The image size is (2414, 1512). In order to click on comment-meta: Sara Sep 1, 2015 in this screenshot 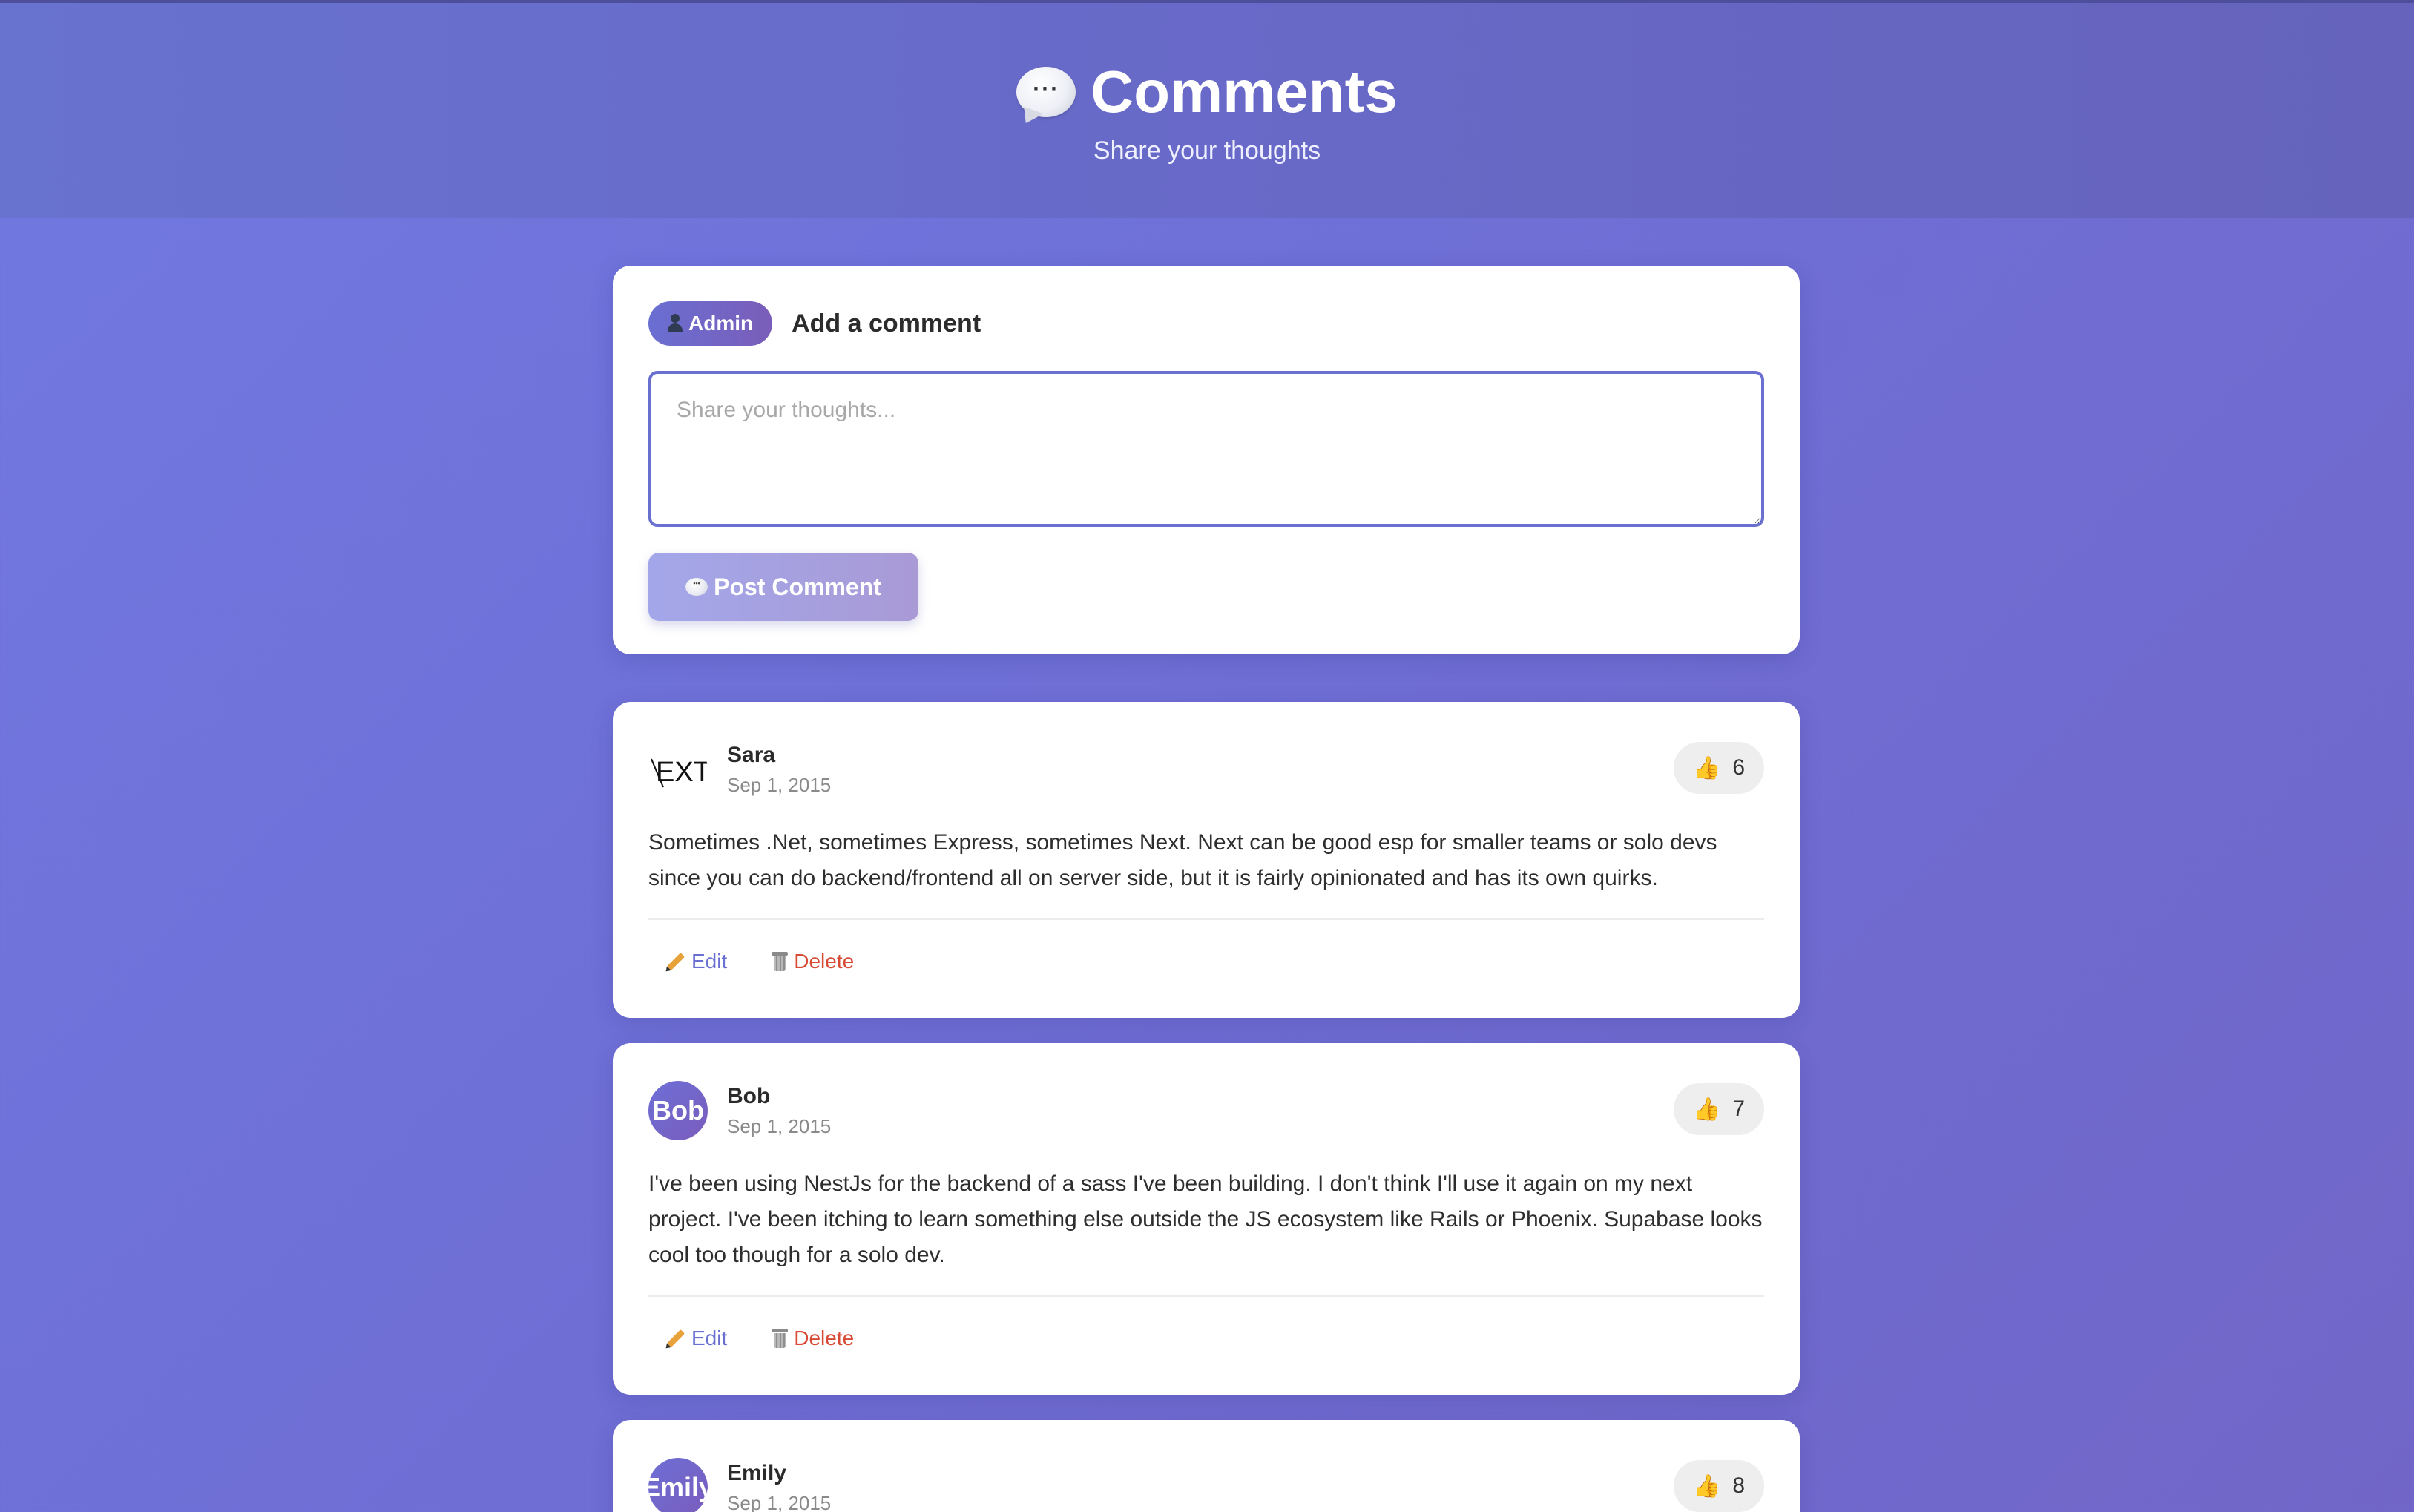, I will do `click(779, 770)`.